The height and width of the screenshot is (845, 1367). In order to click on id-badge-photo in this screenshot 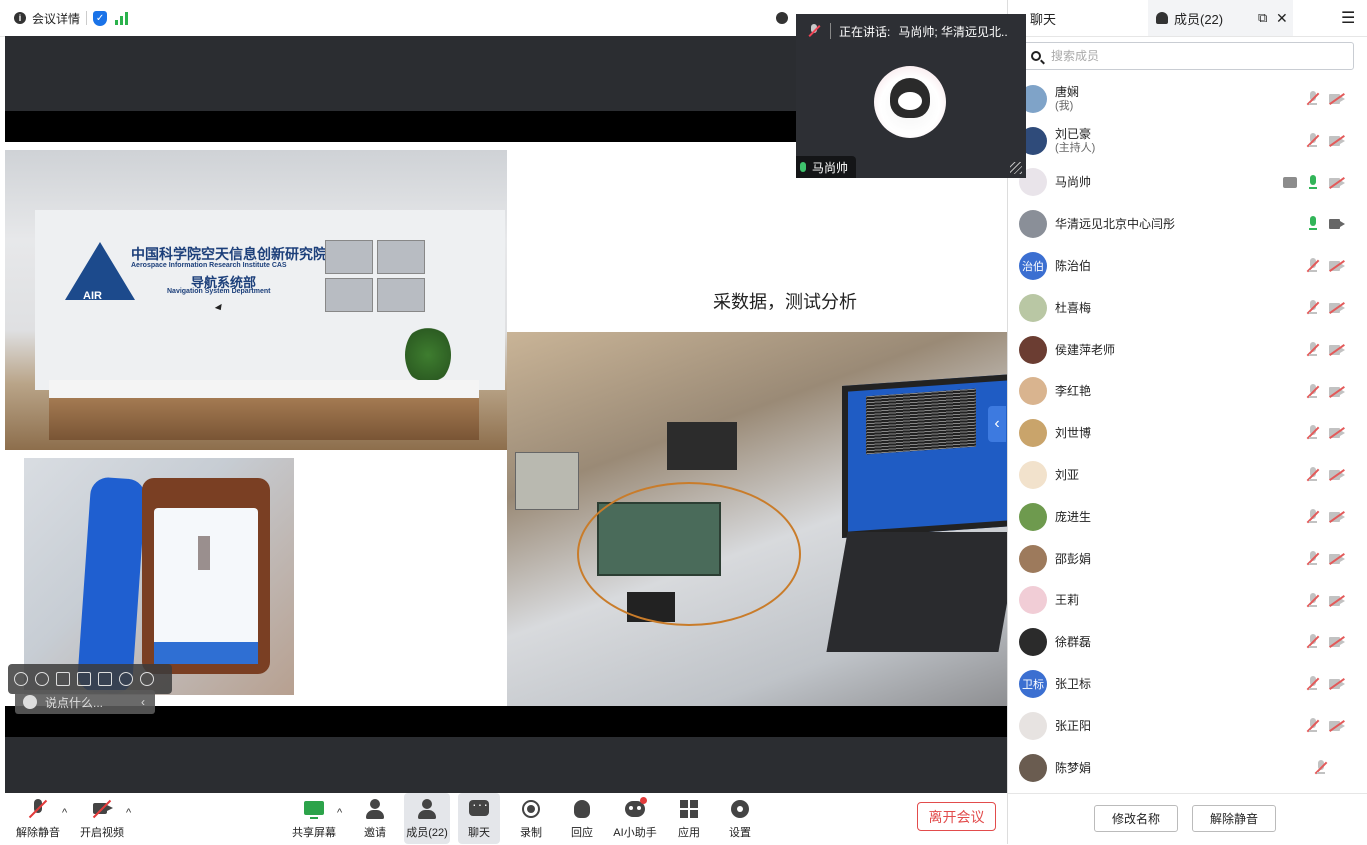, I will do `click(159, 576)`.